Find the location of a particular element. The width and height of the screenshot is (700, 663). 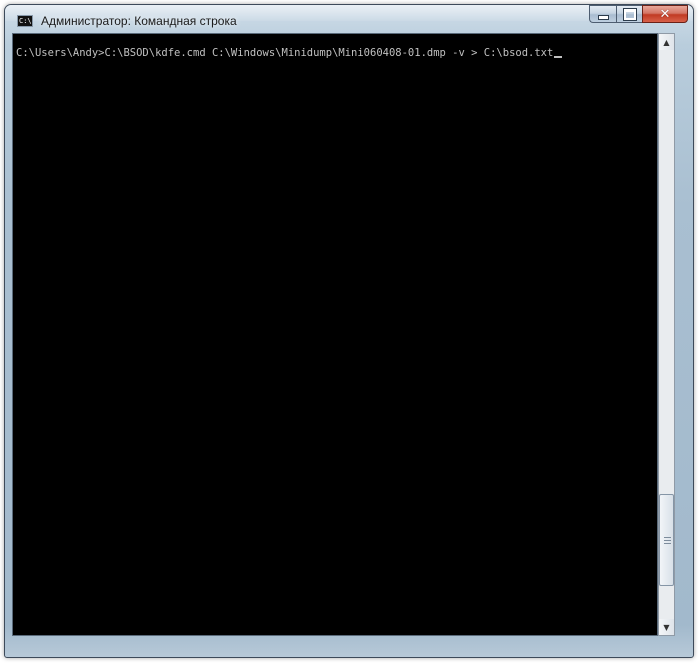

maximize-icon is located at coordinates (629, 14).